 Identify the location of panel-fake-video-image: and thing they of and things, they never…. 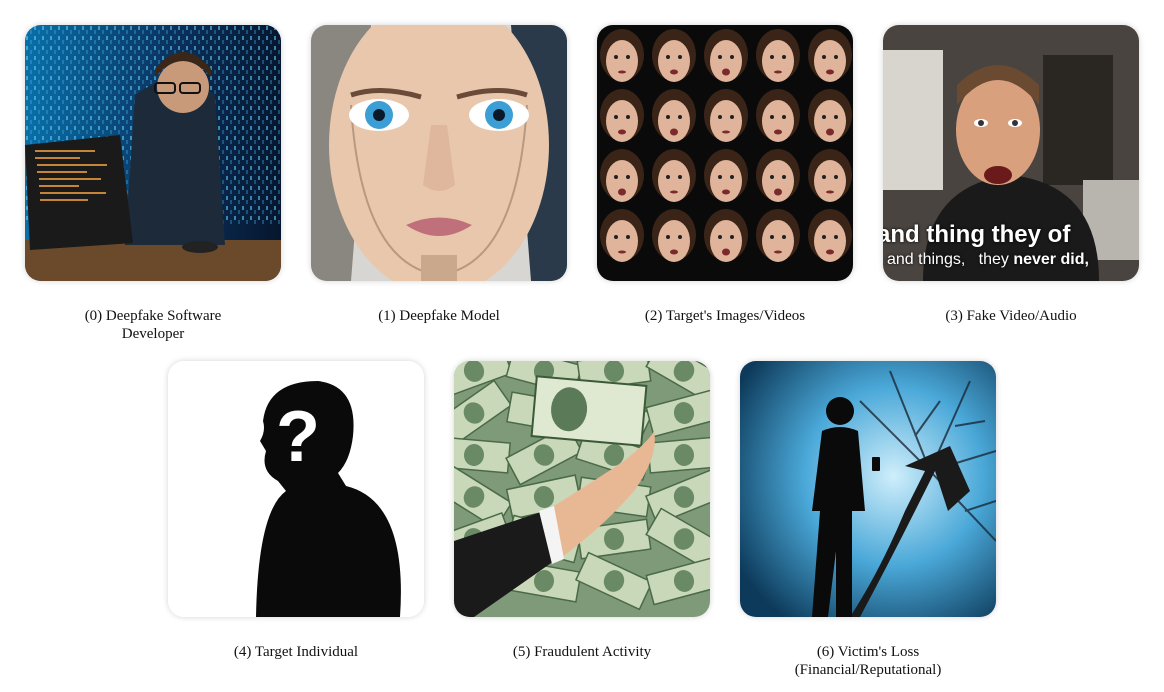
(1011, 153).